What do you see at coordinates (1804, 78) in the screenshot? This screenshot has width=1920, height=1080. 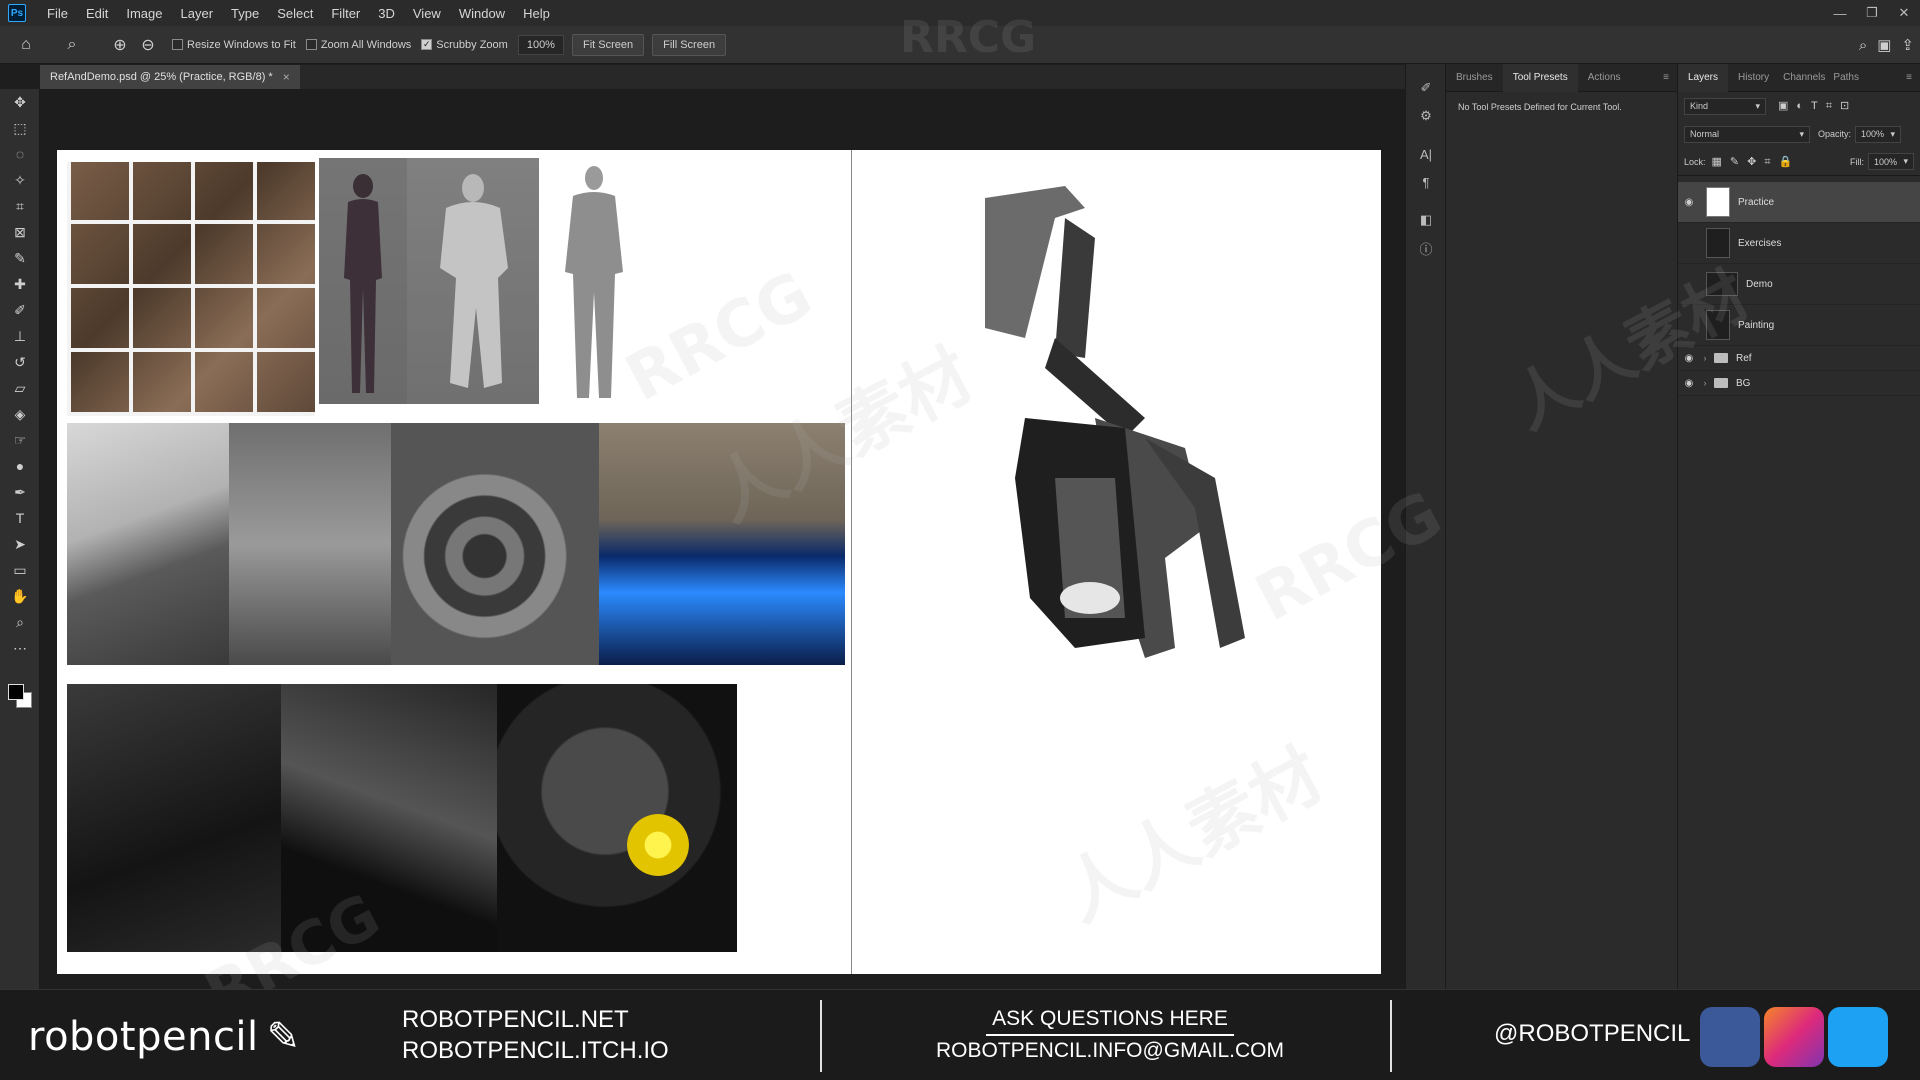 I see `tab-channels: Channels` at bounding box center [1804, 78].